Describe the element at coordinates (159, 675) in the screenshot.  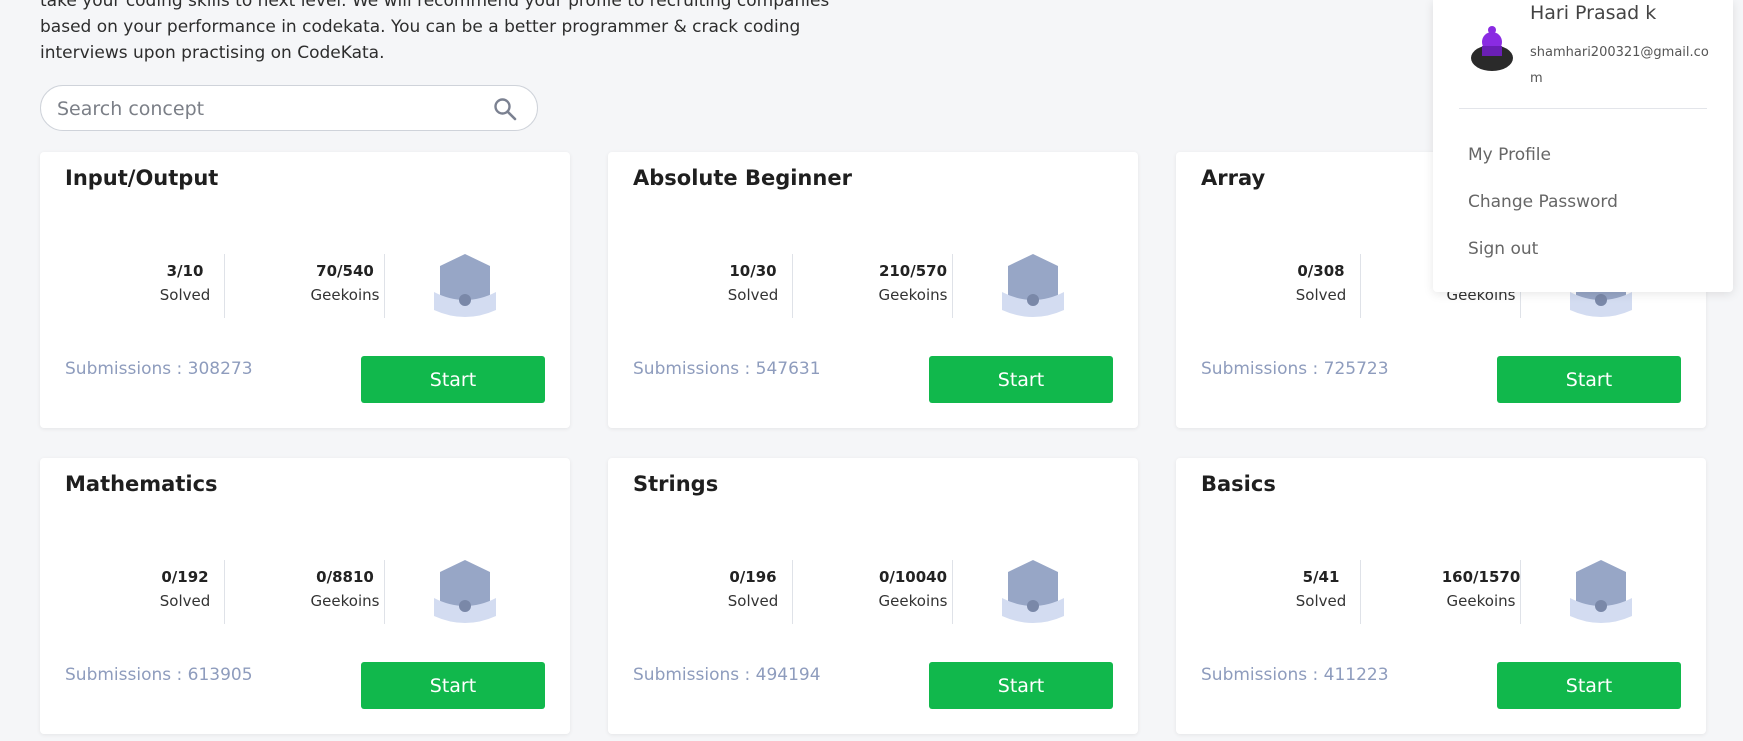
I see `submissions-count: Submissions : 613905` at that location.